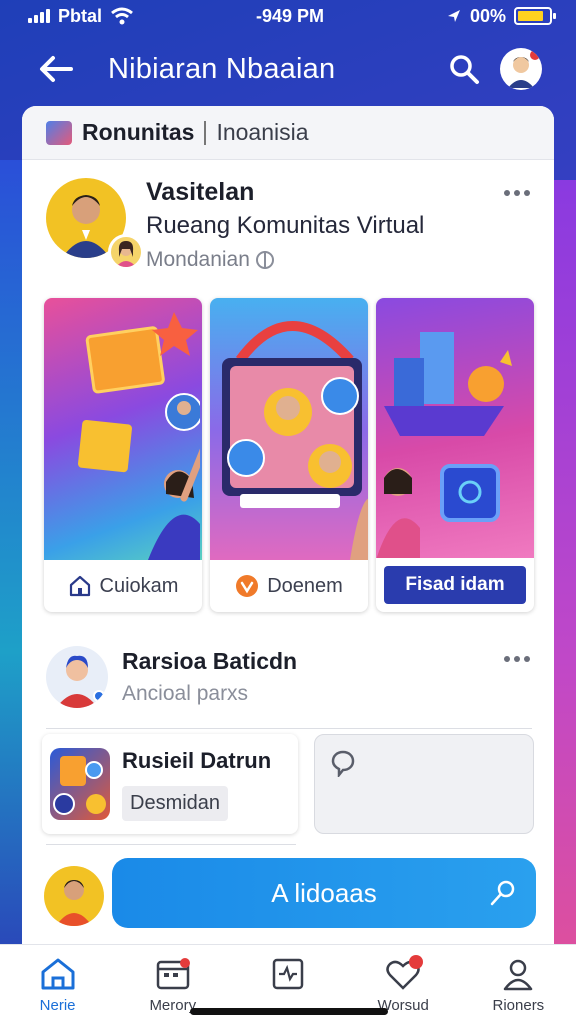 The image size is (576, 1024). I want to click on battery-percent: 00%, so click(487, 15).